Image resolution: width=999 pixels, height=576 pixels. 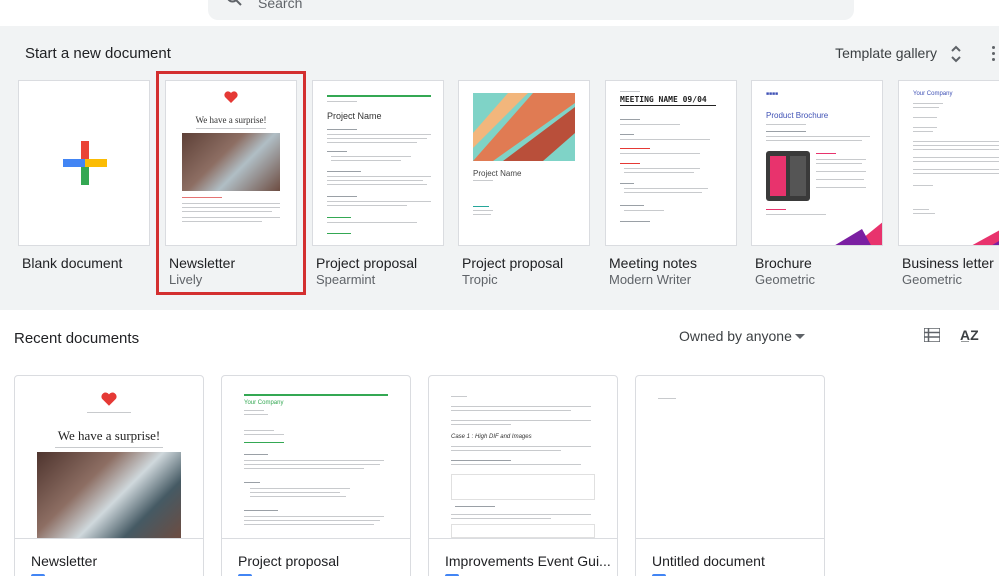 I want to click on spearmint-preview-title: Project Name, so click(x=354, y=116).